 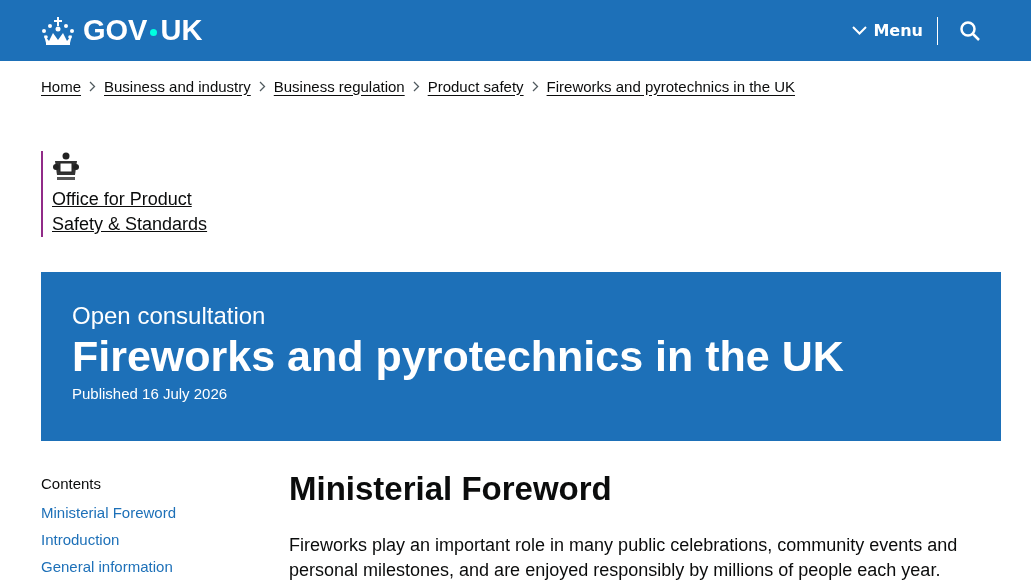 What do you see at coordinates (72, 483) in the screenshot?
I see `contents-heading: Contents` at bounding box center [72, 483].